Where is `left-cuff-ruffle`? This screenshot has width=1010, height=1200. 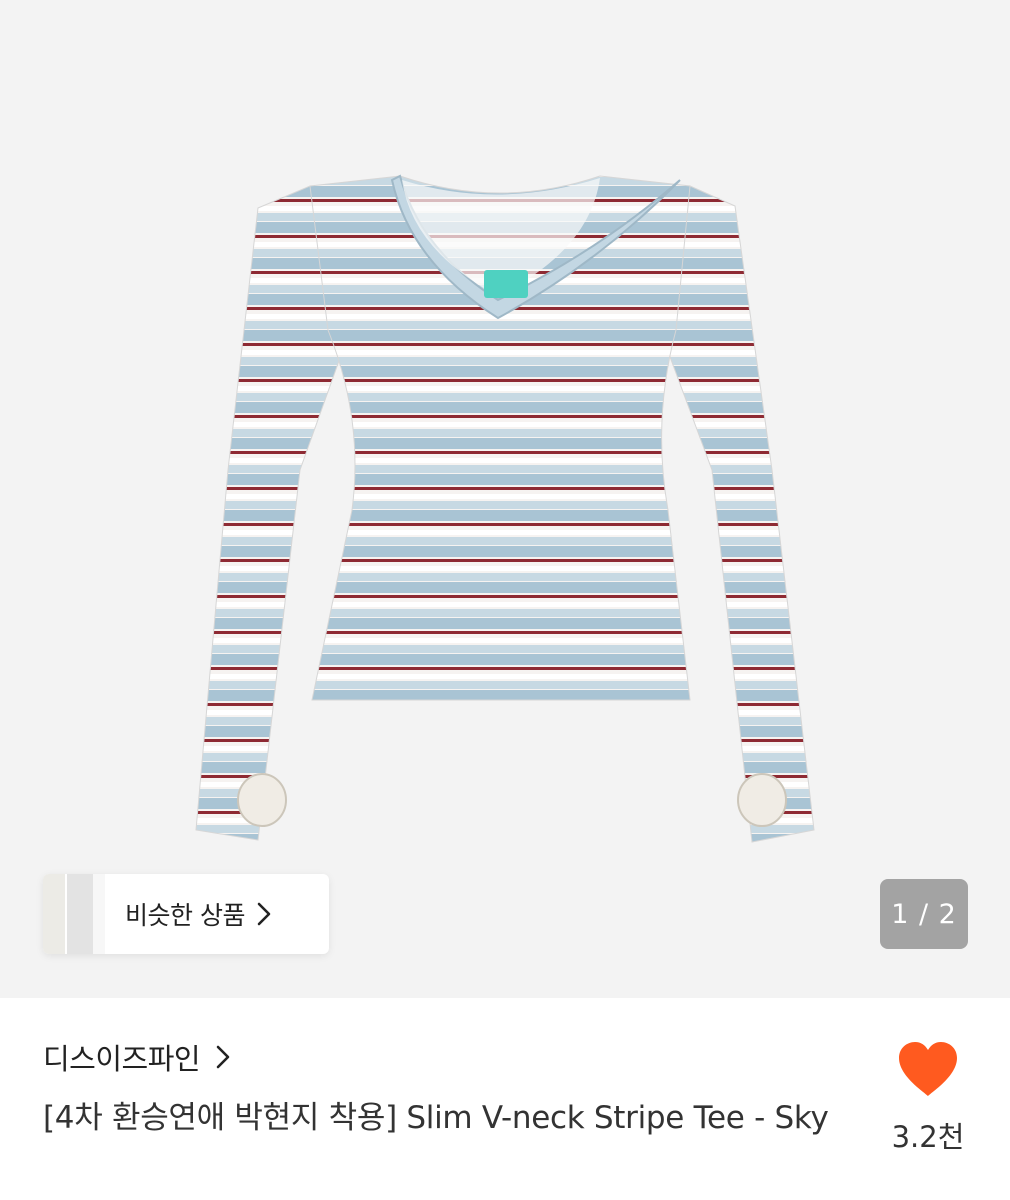 left-cuff-ruffle is located at coordinates (262, 800).